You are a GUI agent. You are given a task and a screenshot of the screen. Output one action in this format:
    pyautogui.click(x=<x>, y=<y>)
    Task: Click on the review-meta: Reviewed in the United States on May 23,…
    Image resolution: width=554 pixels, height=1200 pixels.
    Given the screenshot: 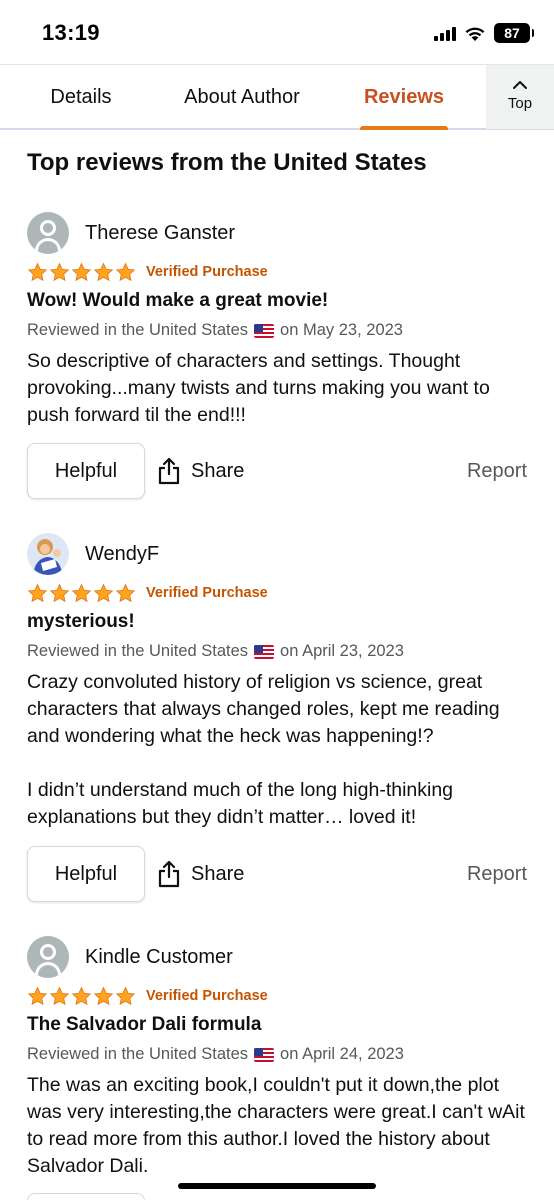 What is the action you would take?
    pyautogui.click(x=215, y=330)
    